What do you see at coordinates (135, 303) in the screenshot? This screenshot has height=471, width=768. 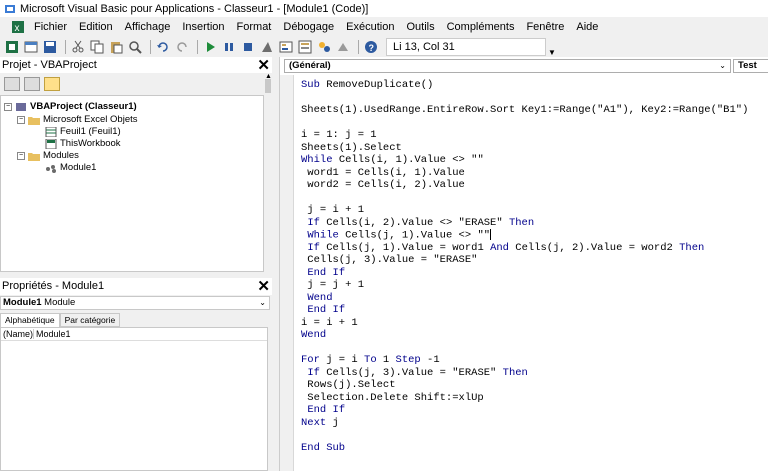 I see `properties-object-combo: Module1 Module ⌄` at bounding box center [135, 303].